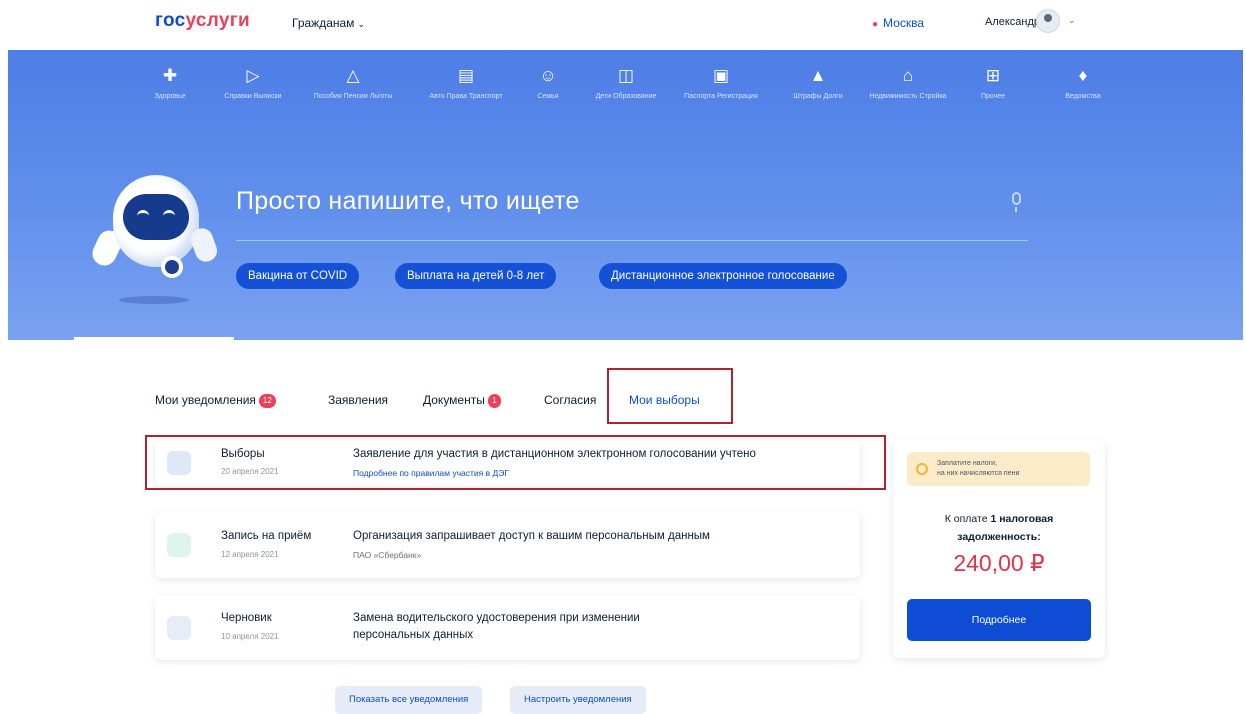 Image resolution: width=1246 pixels, height=714 pixels. Describe the element at coordinates (179, 628) in the screenshot. I see `clock-icon` at that location.